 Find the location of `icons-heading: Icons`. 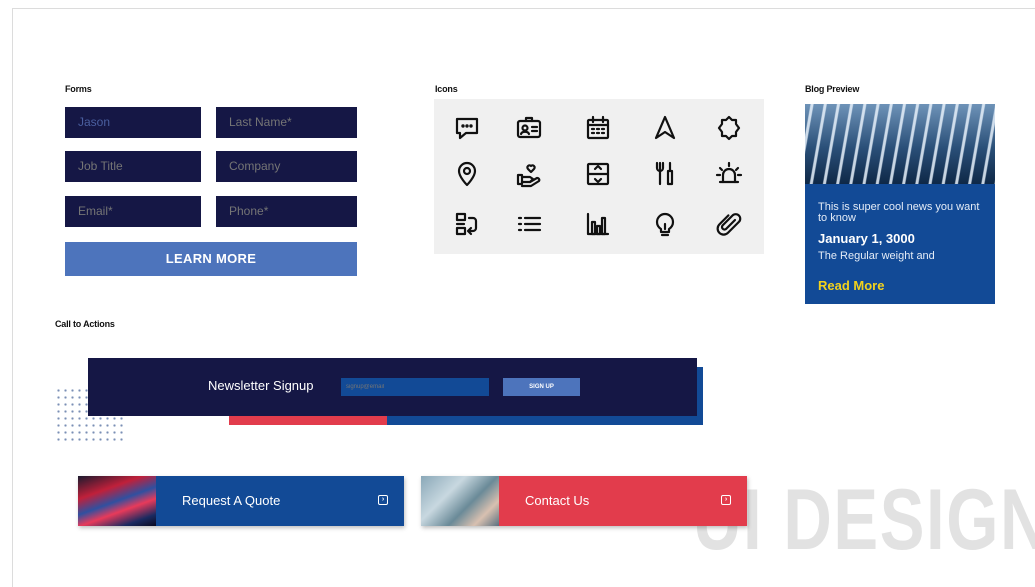

icons-heading: Icons is located at coordinates (446, 89).